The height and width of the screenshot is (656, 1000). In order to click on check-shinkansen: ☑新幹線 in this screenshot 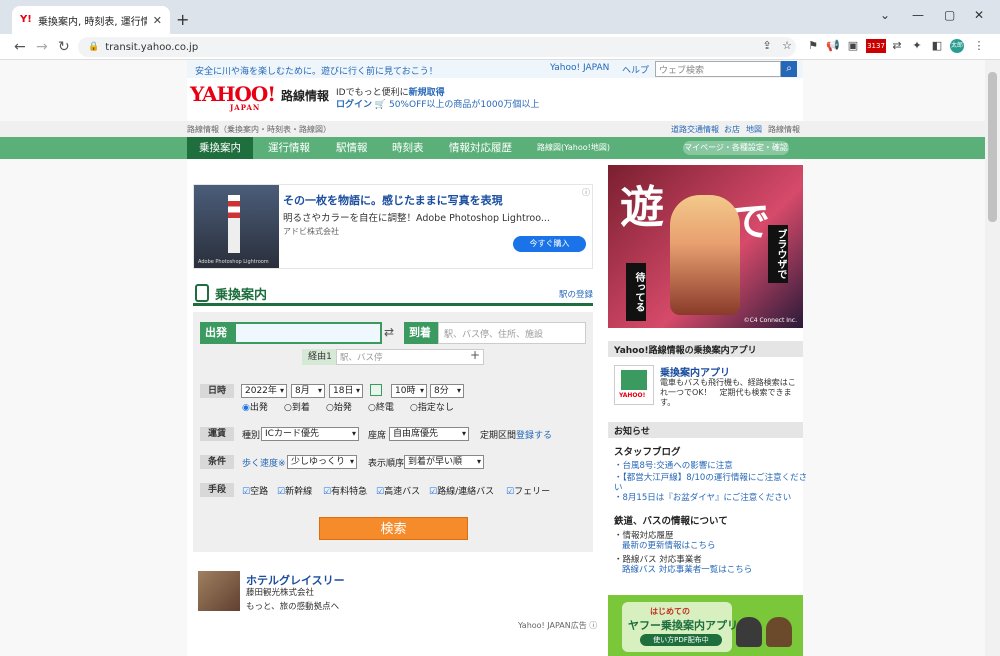, I will do `click(294, 490)`.